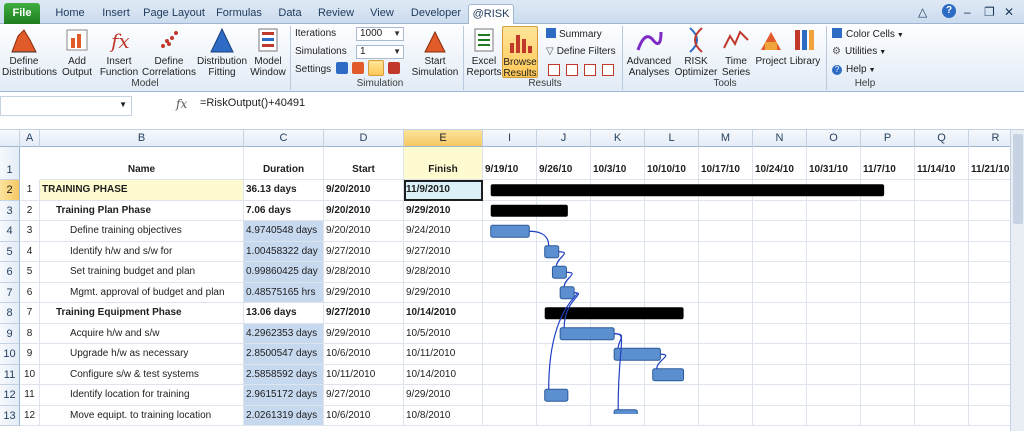  I want to click on row-header: 4, so click(10, 231).